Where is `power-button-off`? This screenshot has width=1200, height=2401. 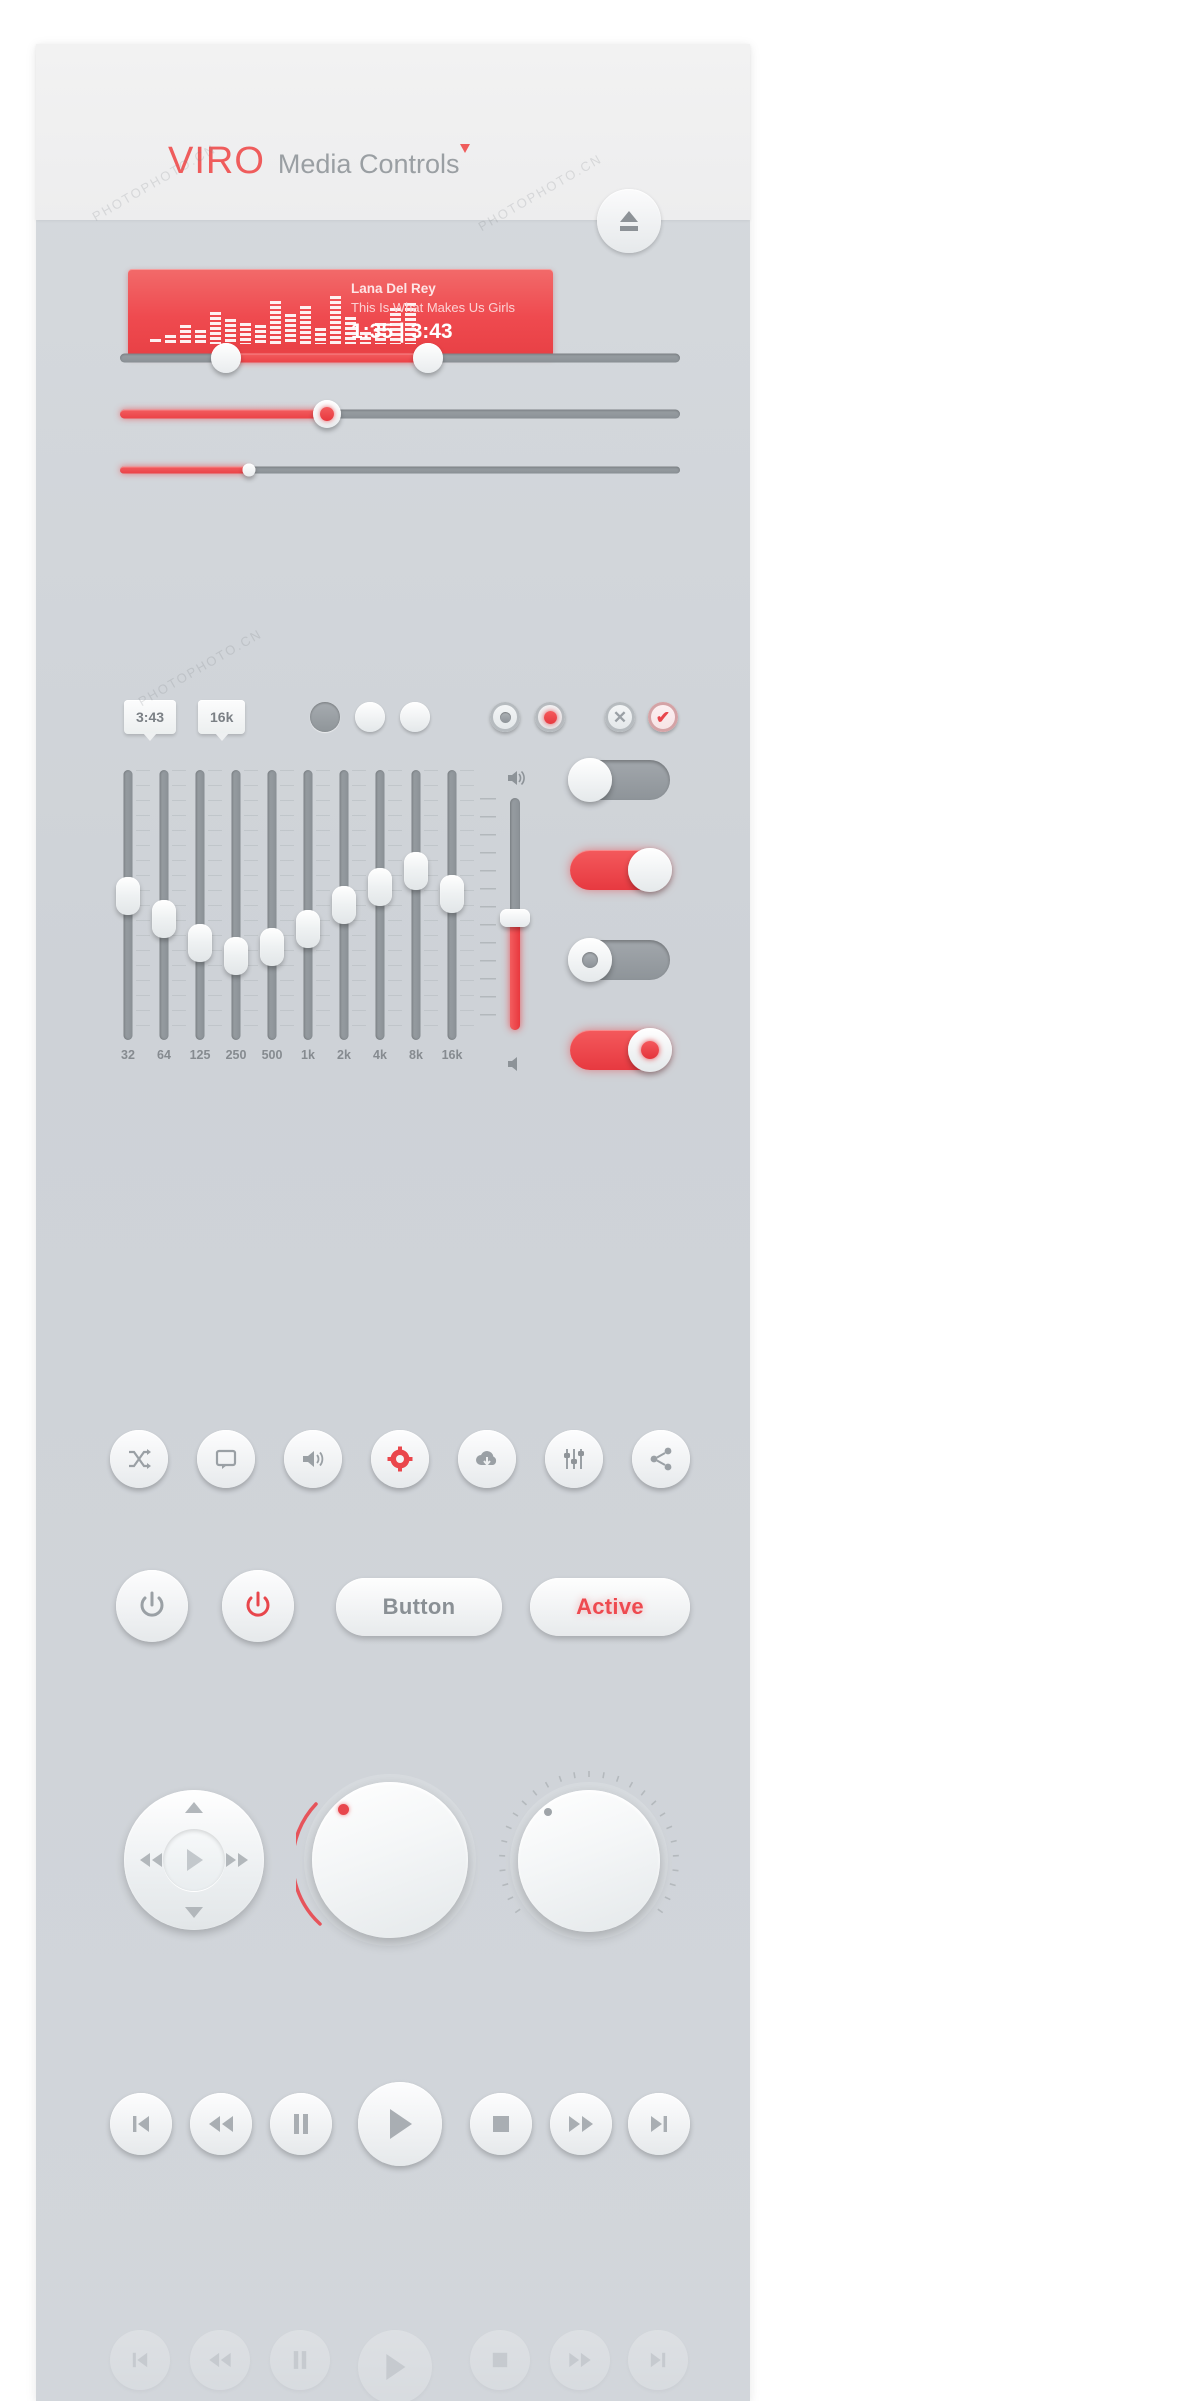
power-button-off is located at coordinates (152, 1606).